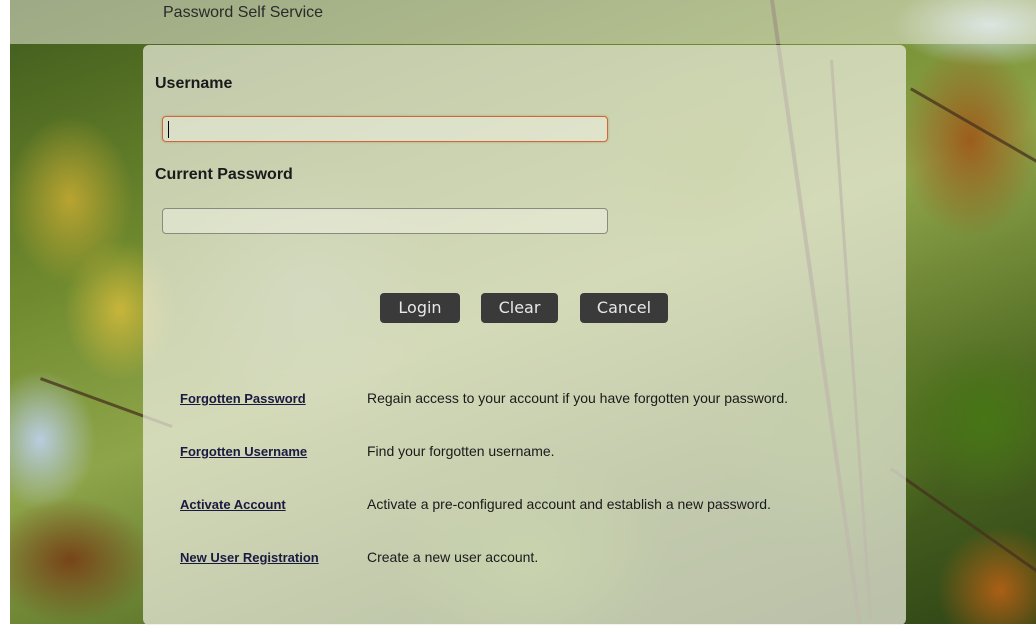 The width and height of the screenshot is (1036, 629). What do you see at coordinates (385, 129) in the screenshot?
I see `username-input` at bounding box center [385, 129].